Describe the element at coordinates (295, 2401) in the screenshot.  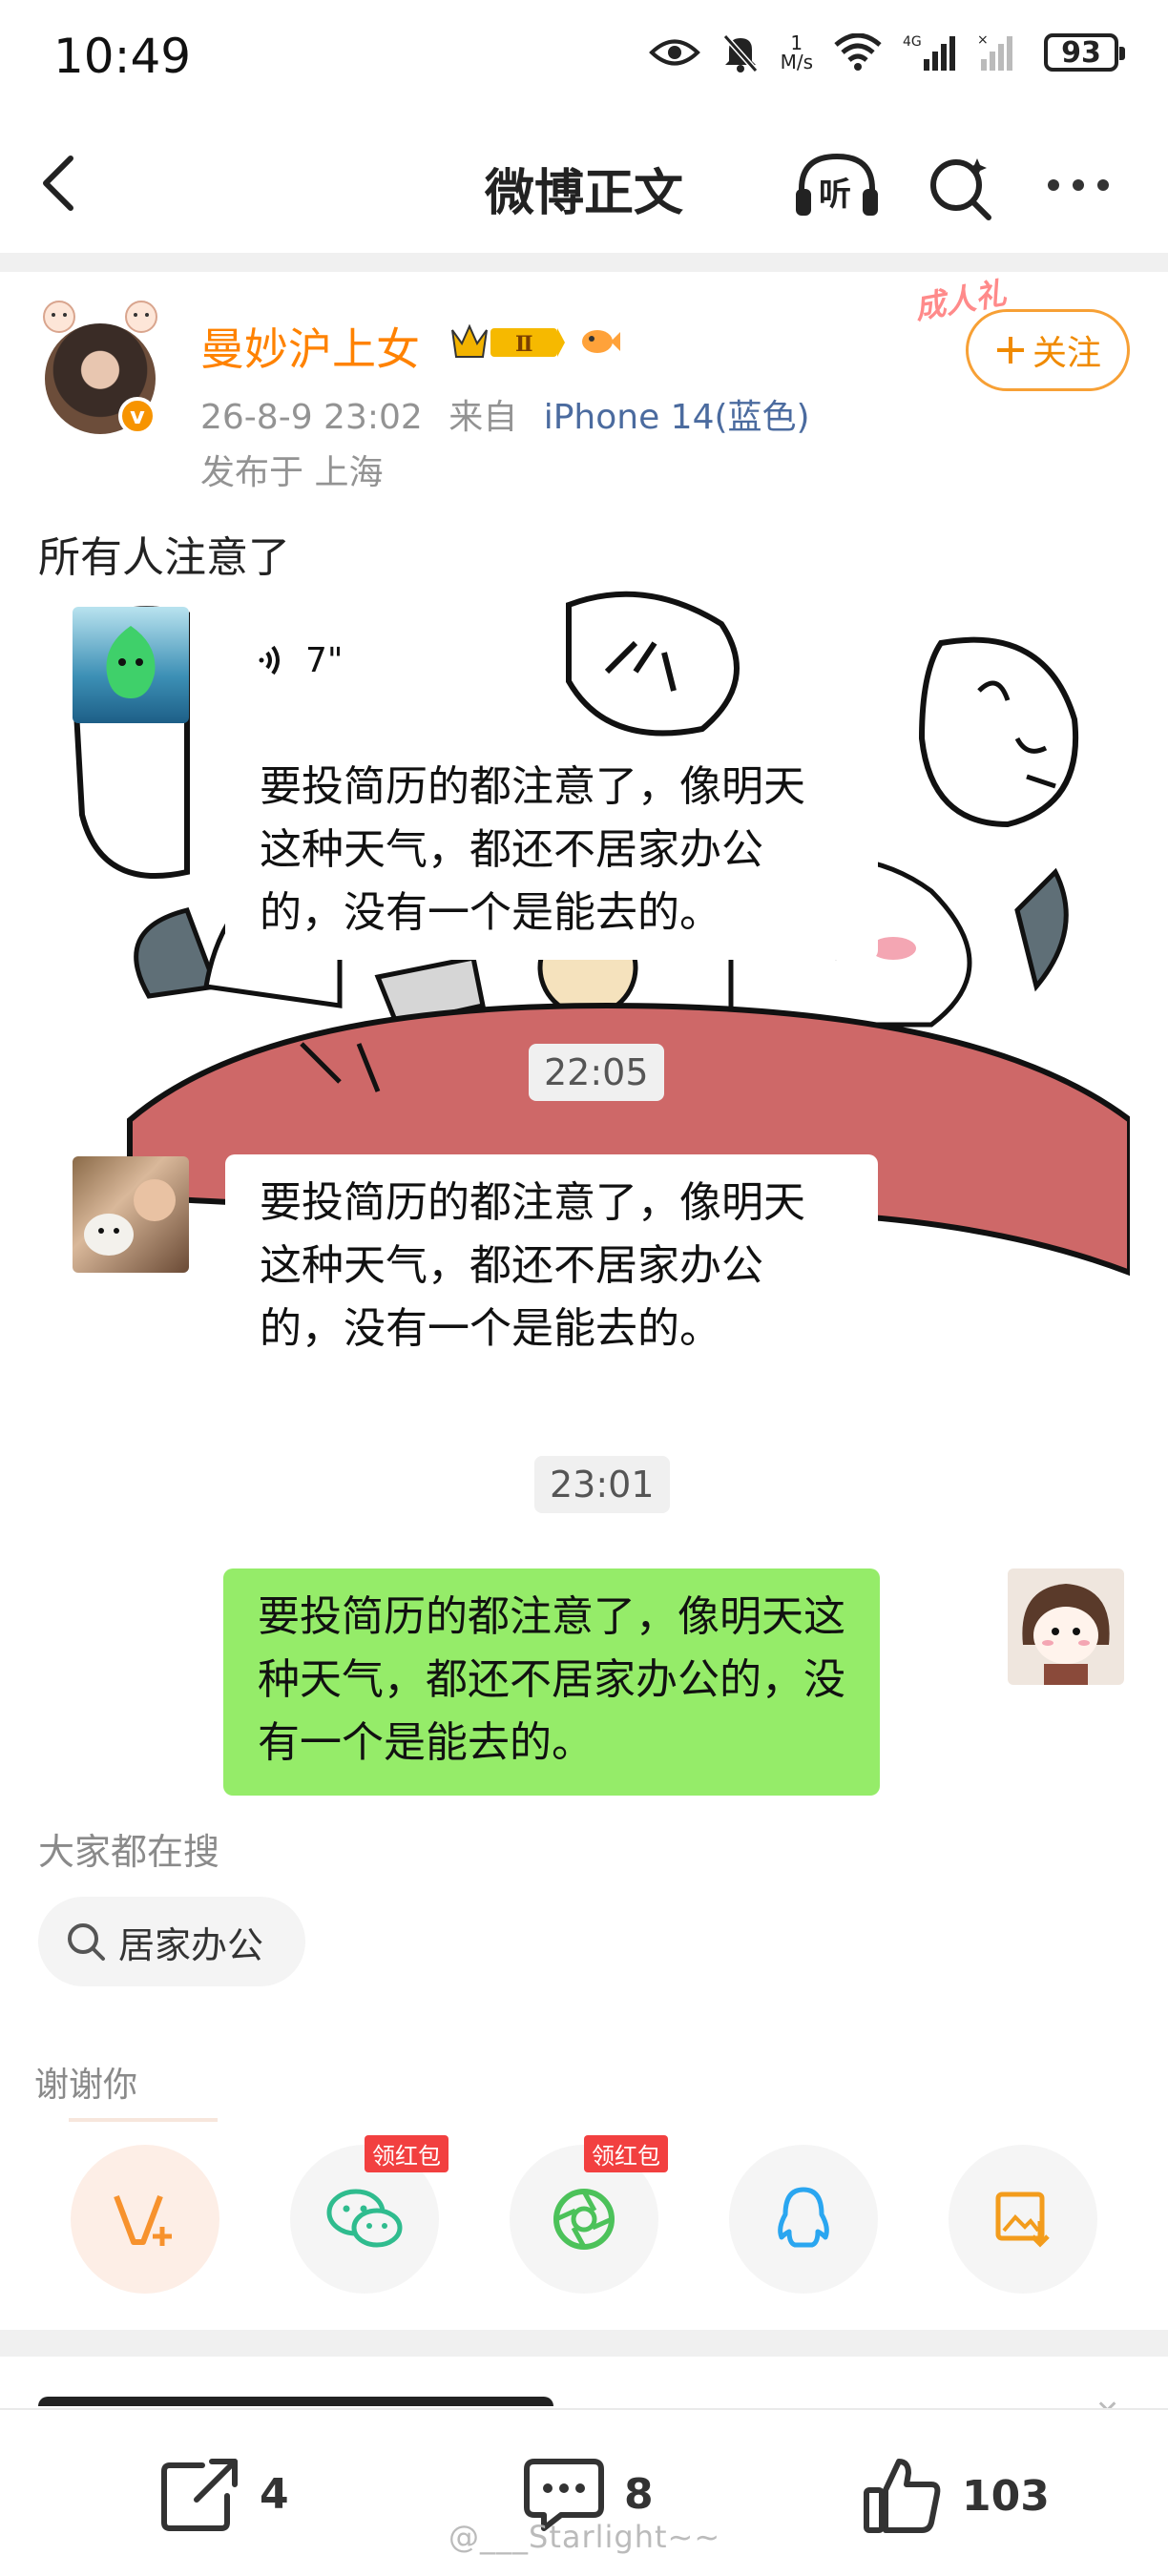
I see `next-card-preview` at that location.